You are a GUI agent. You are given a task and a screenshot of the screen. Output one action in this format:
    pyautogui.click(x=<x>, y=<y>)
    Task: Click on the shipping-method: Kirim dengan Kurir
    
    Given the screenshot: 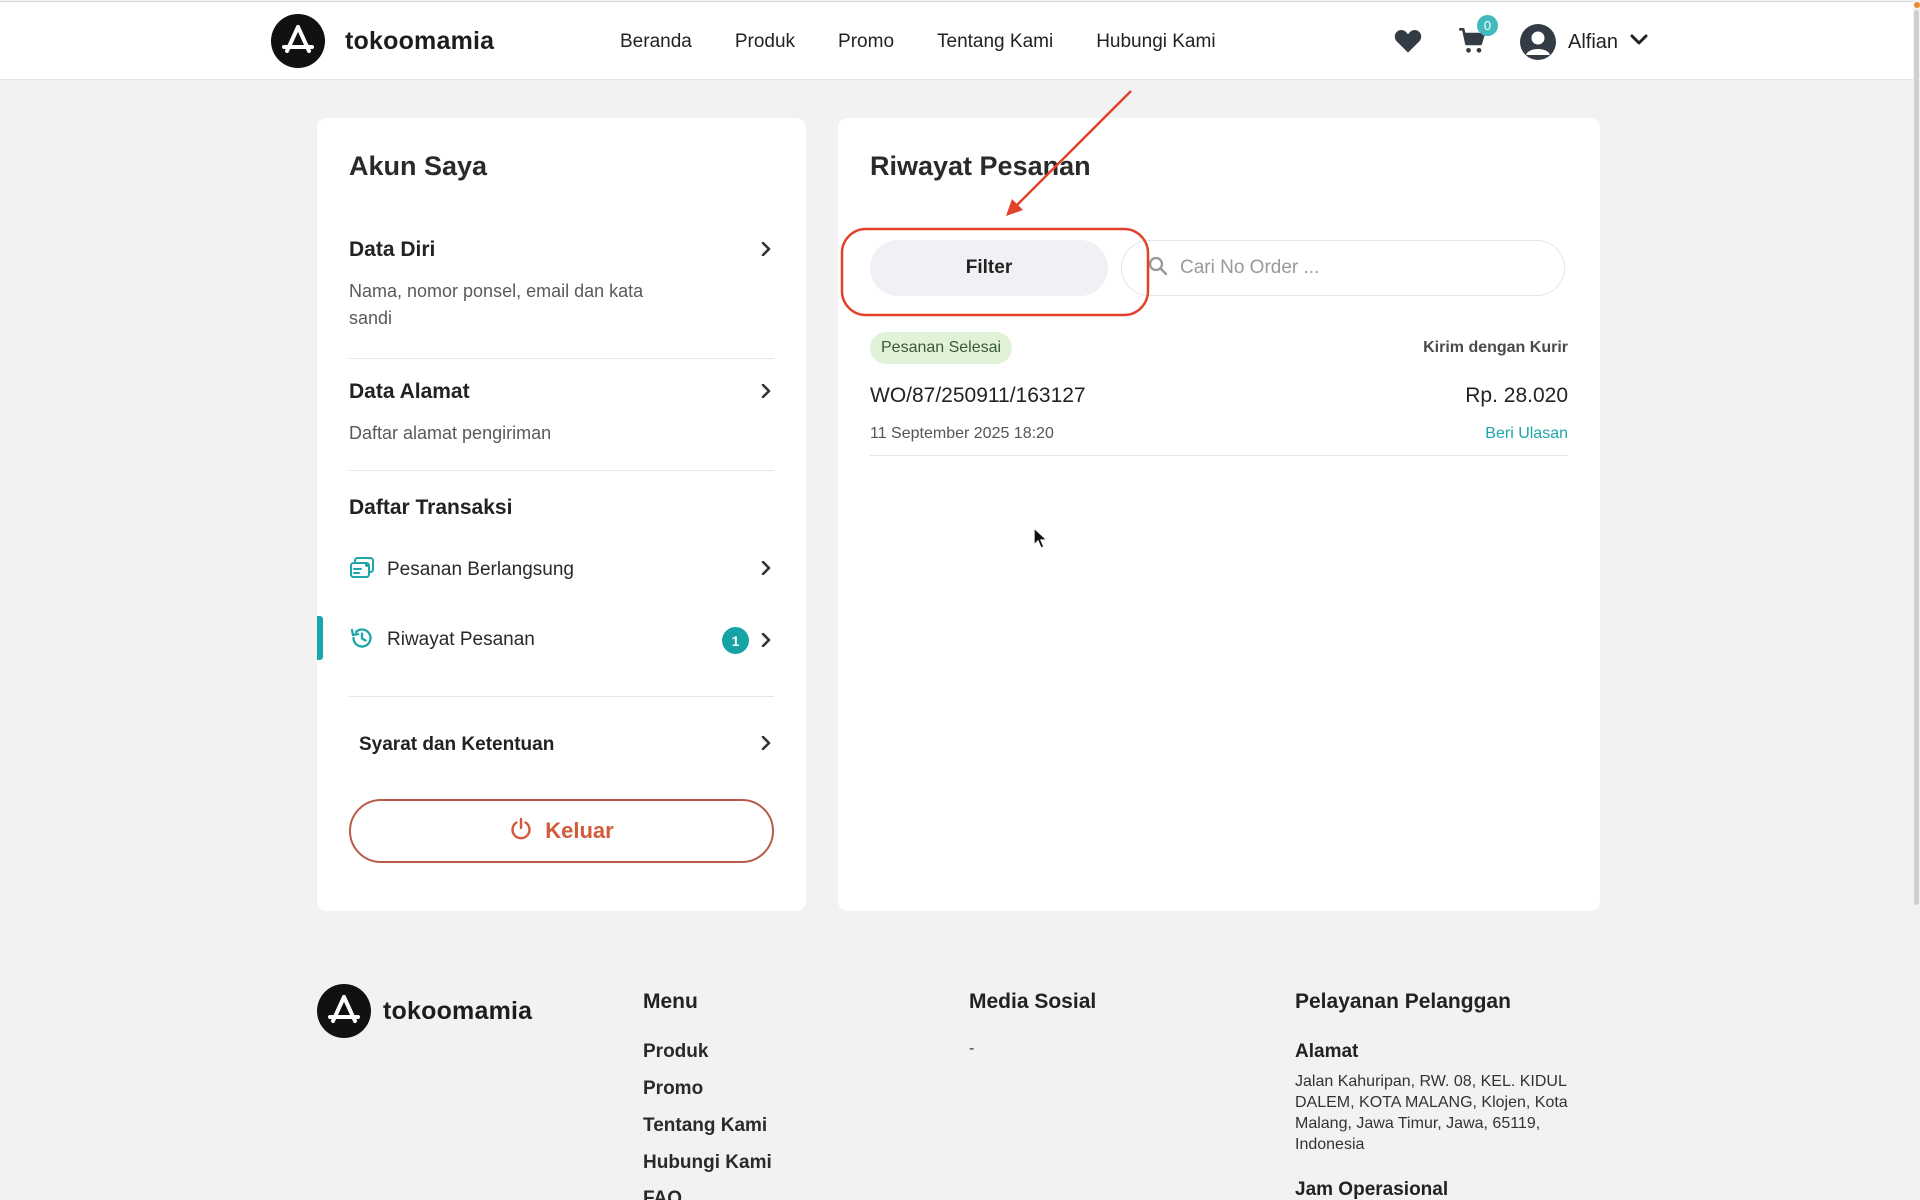 What is the action you would take?
    pyautogui.click(x=1495, y=347)
    